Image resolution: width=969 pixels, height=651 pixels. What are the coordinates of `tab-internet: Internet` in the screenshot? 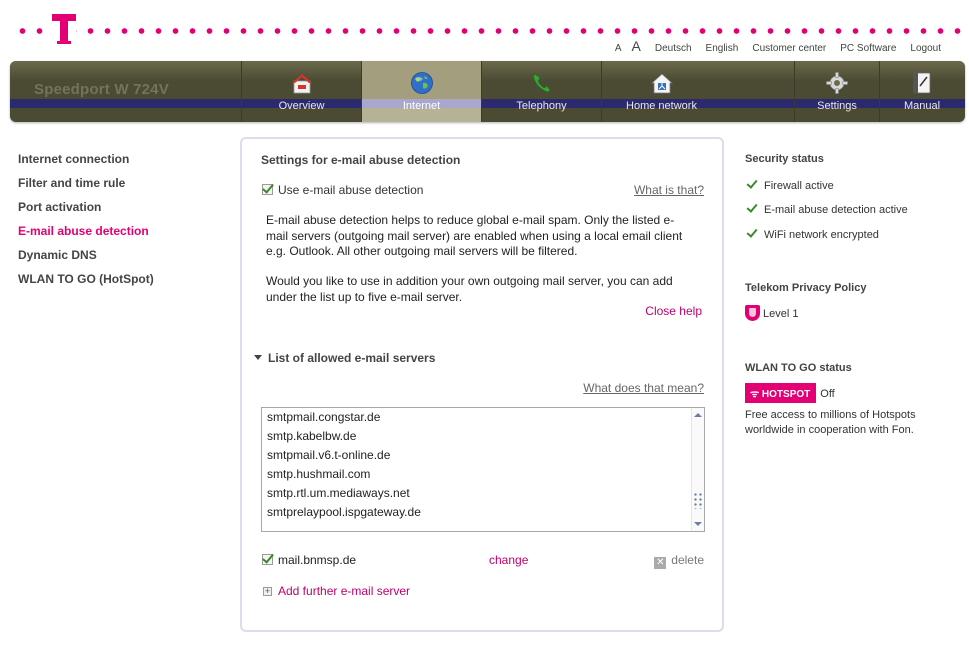 It's located at (421, 91).